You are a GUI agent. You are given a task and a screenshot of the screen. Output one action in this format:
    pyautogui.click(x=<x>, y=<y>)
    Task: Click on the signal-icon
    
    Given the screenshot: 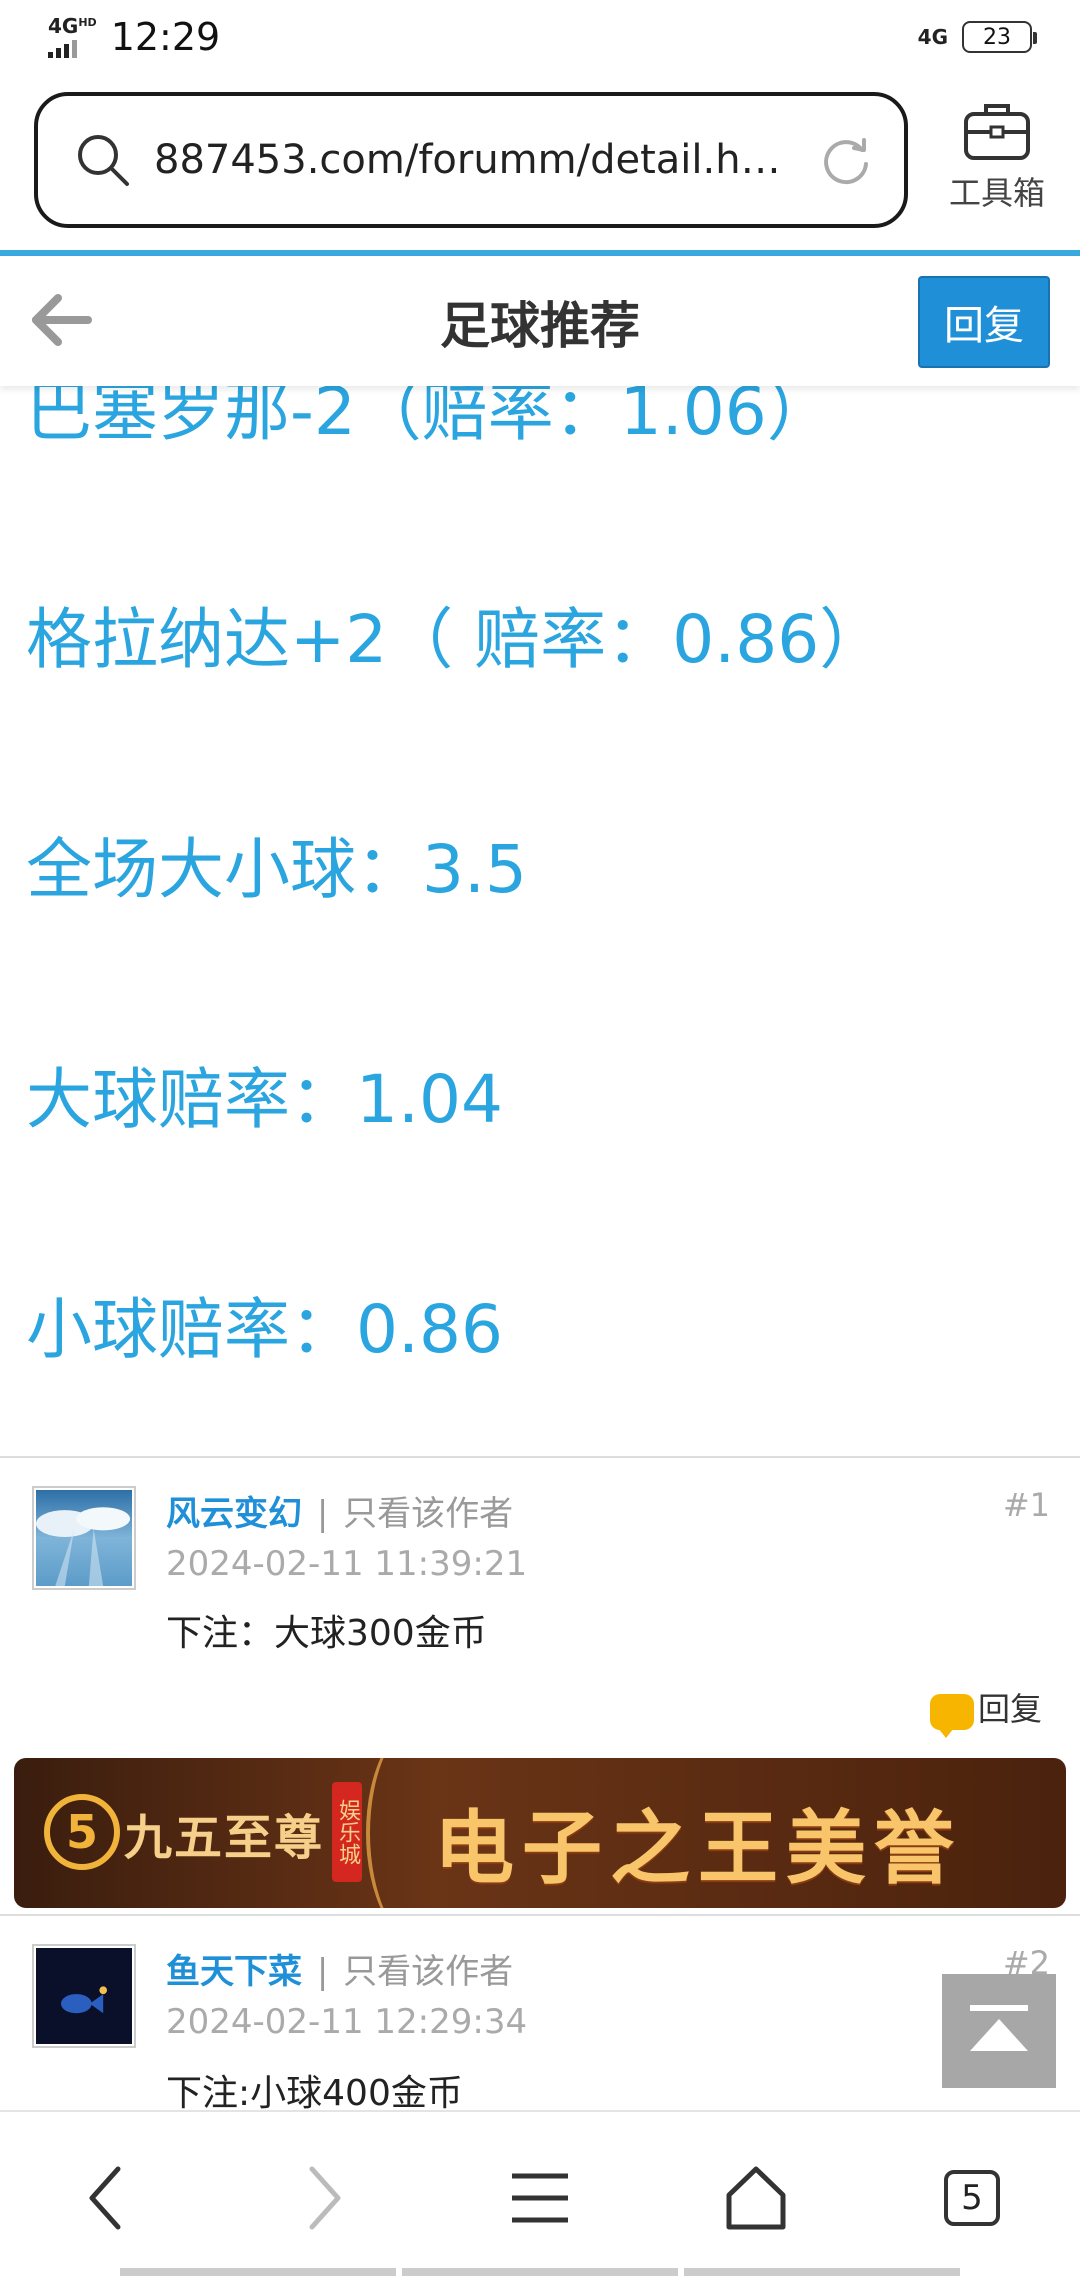 What is the action you would take?
    pyautogui.click(x=62, y=47)
    